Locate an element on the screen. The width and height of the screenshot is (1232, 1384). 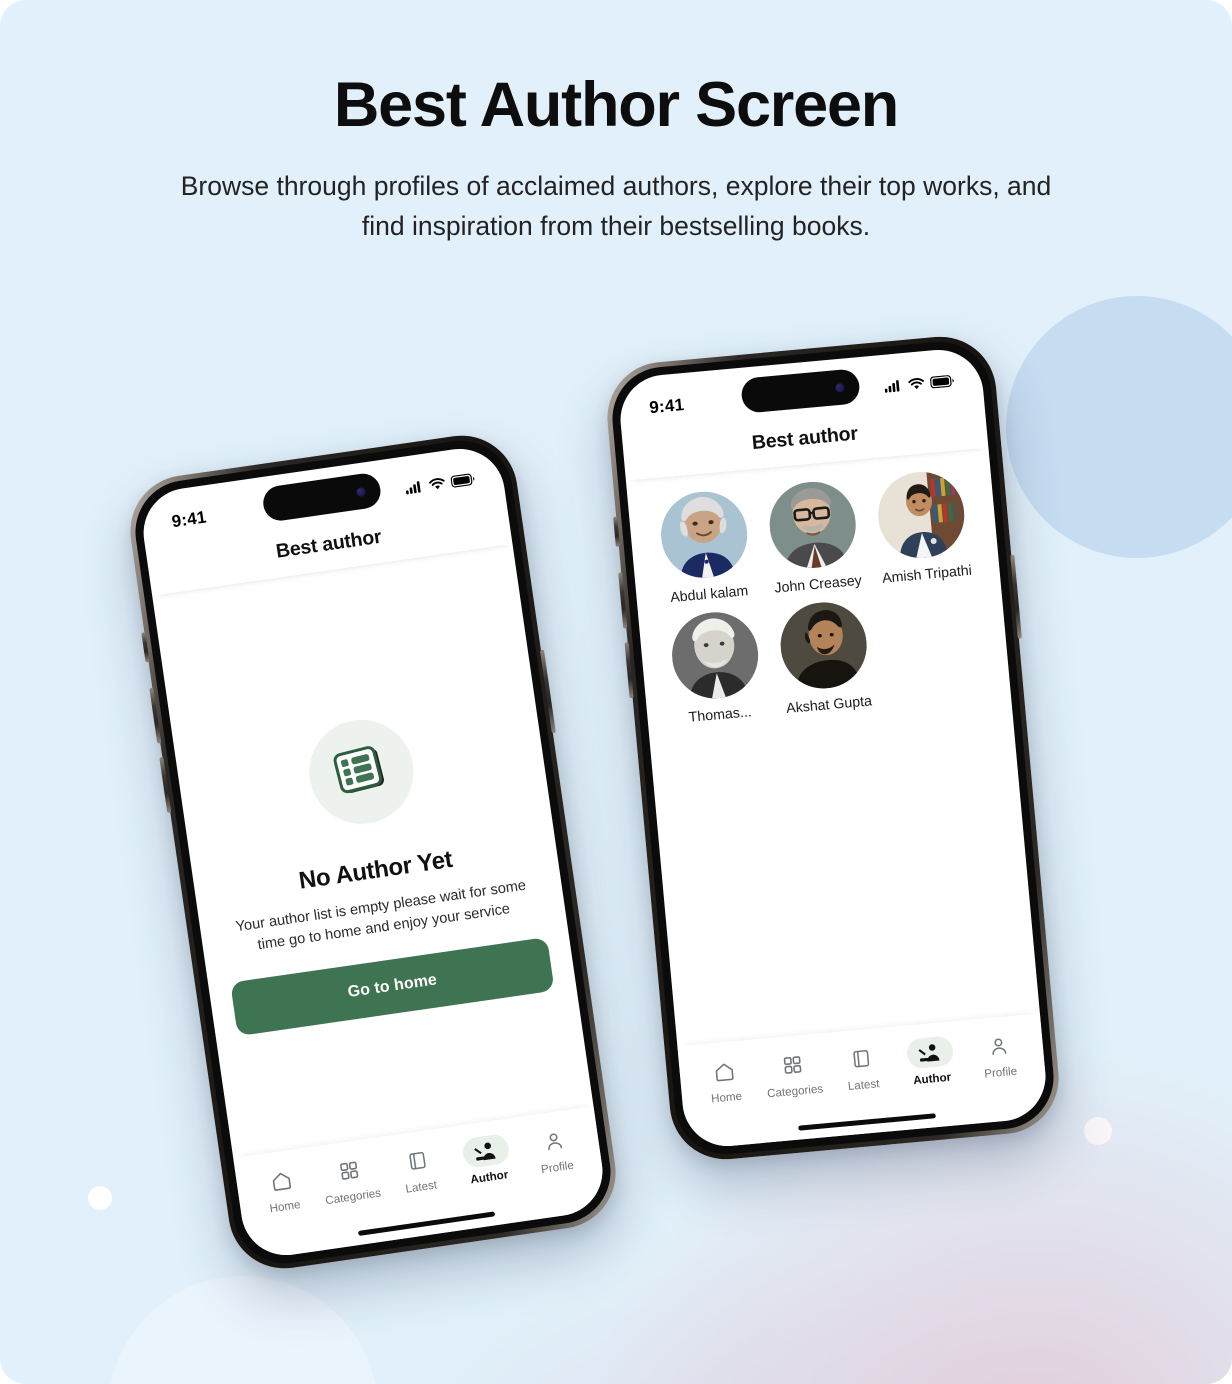
empty-state-icon-wrapper is located at coordinates (361, 771).